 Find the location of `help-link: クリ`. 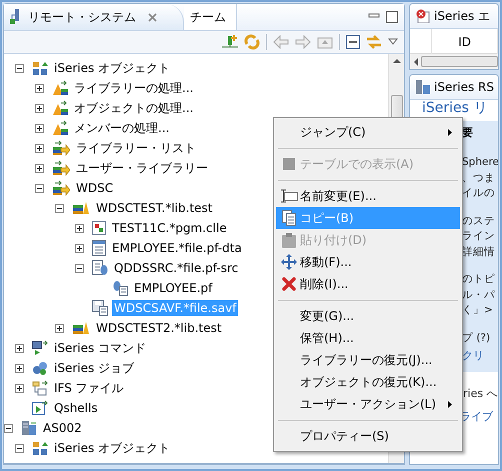

help-link: クリ is located at coordinates (473, 355).